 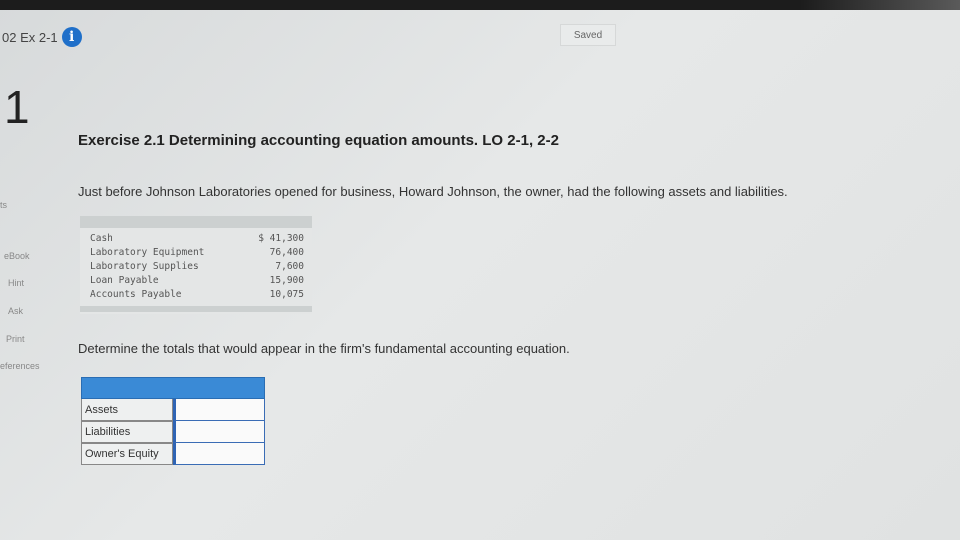 What do you see at coordinates (136, 294) in the screenshot?
I see `item-label: Accounts Payable` at bounding box center [136, 294].